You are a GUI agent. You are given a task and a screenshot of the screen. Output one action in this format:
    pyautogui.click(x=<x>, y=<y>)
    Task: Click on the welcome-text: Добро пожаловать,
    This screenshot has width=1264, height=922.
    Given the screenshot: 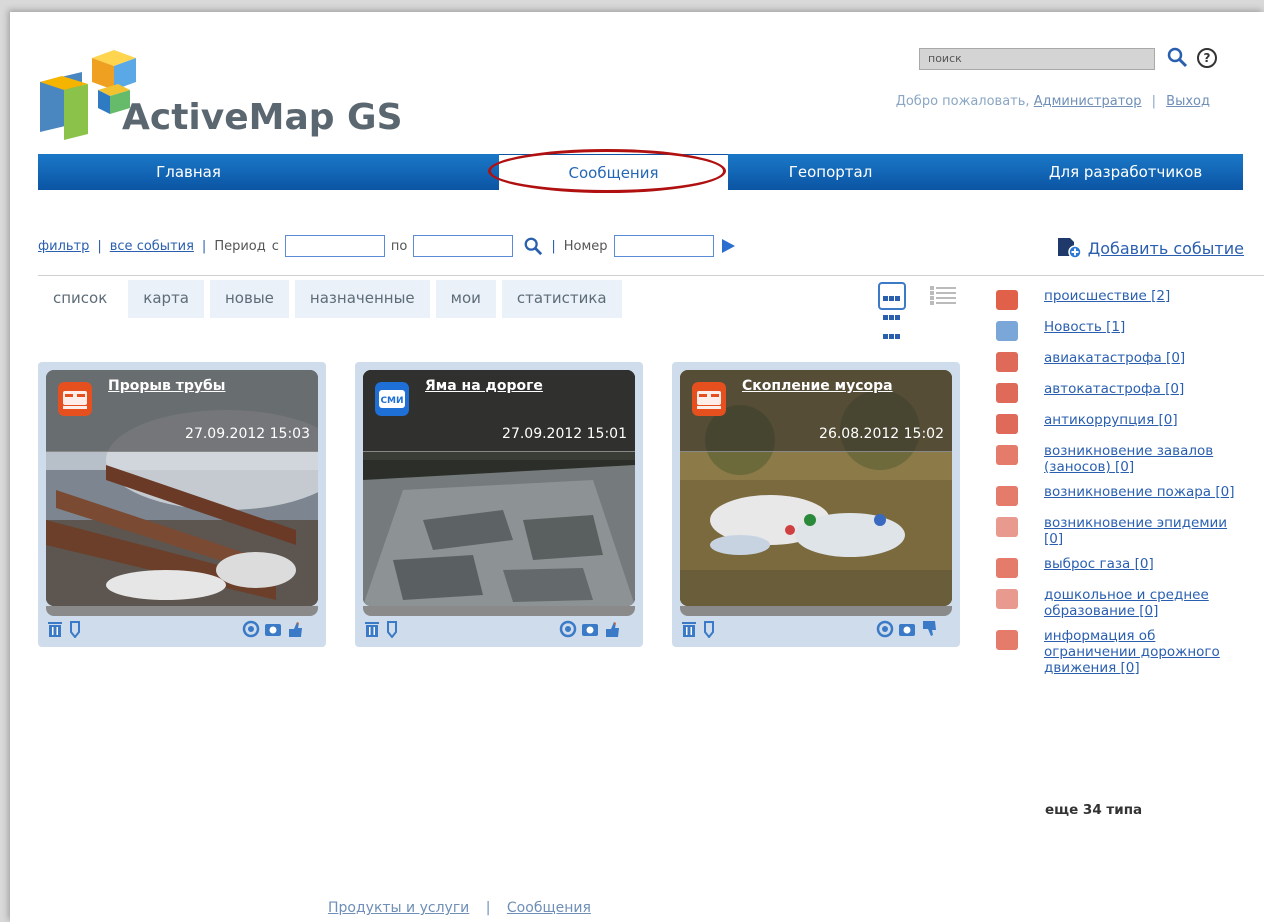 What is the action you would take?
    pyautogui.click(x=962, y=101)
    